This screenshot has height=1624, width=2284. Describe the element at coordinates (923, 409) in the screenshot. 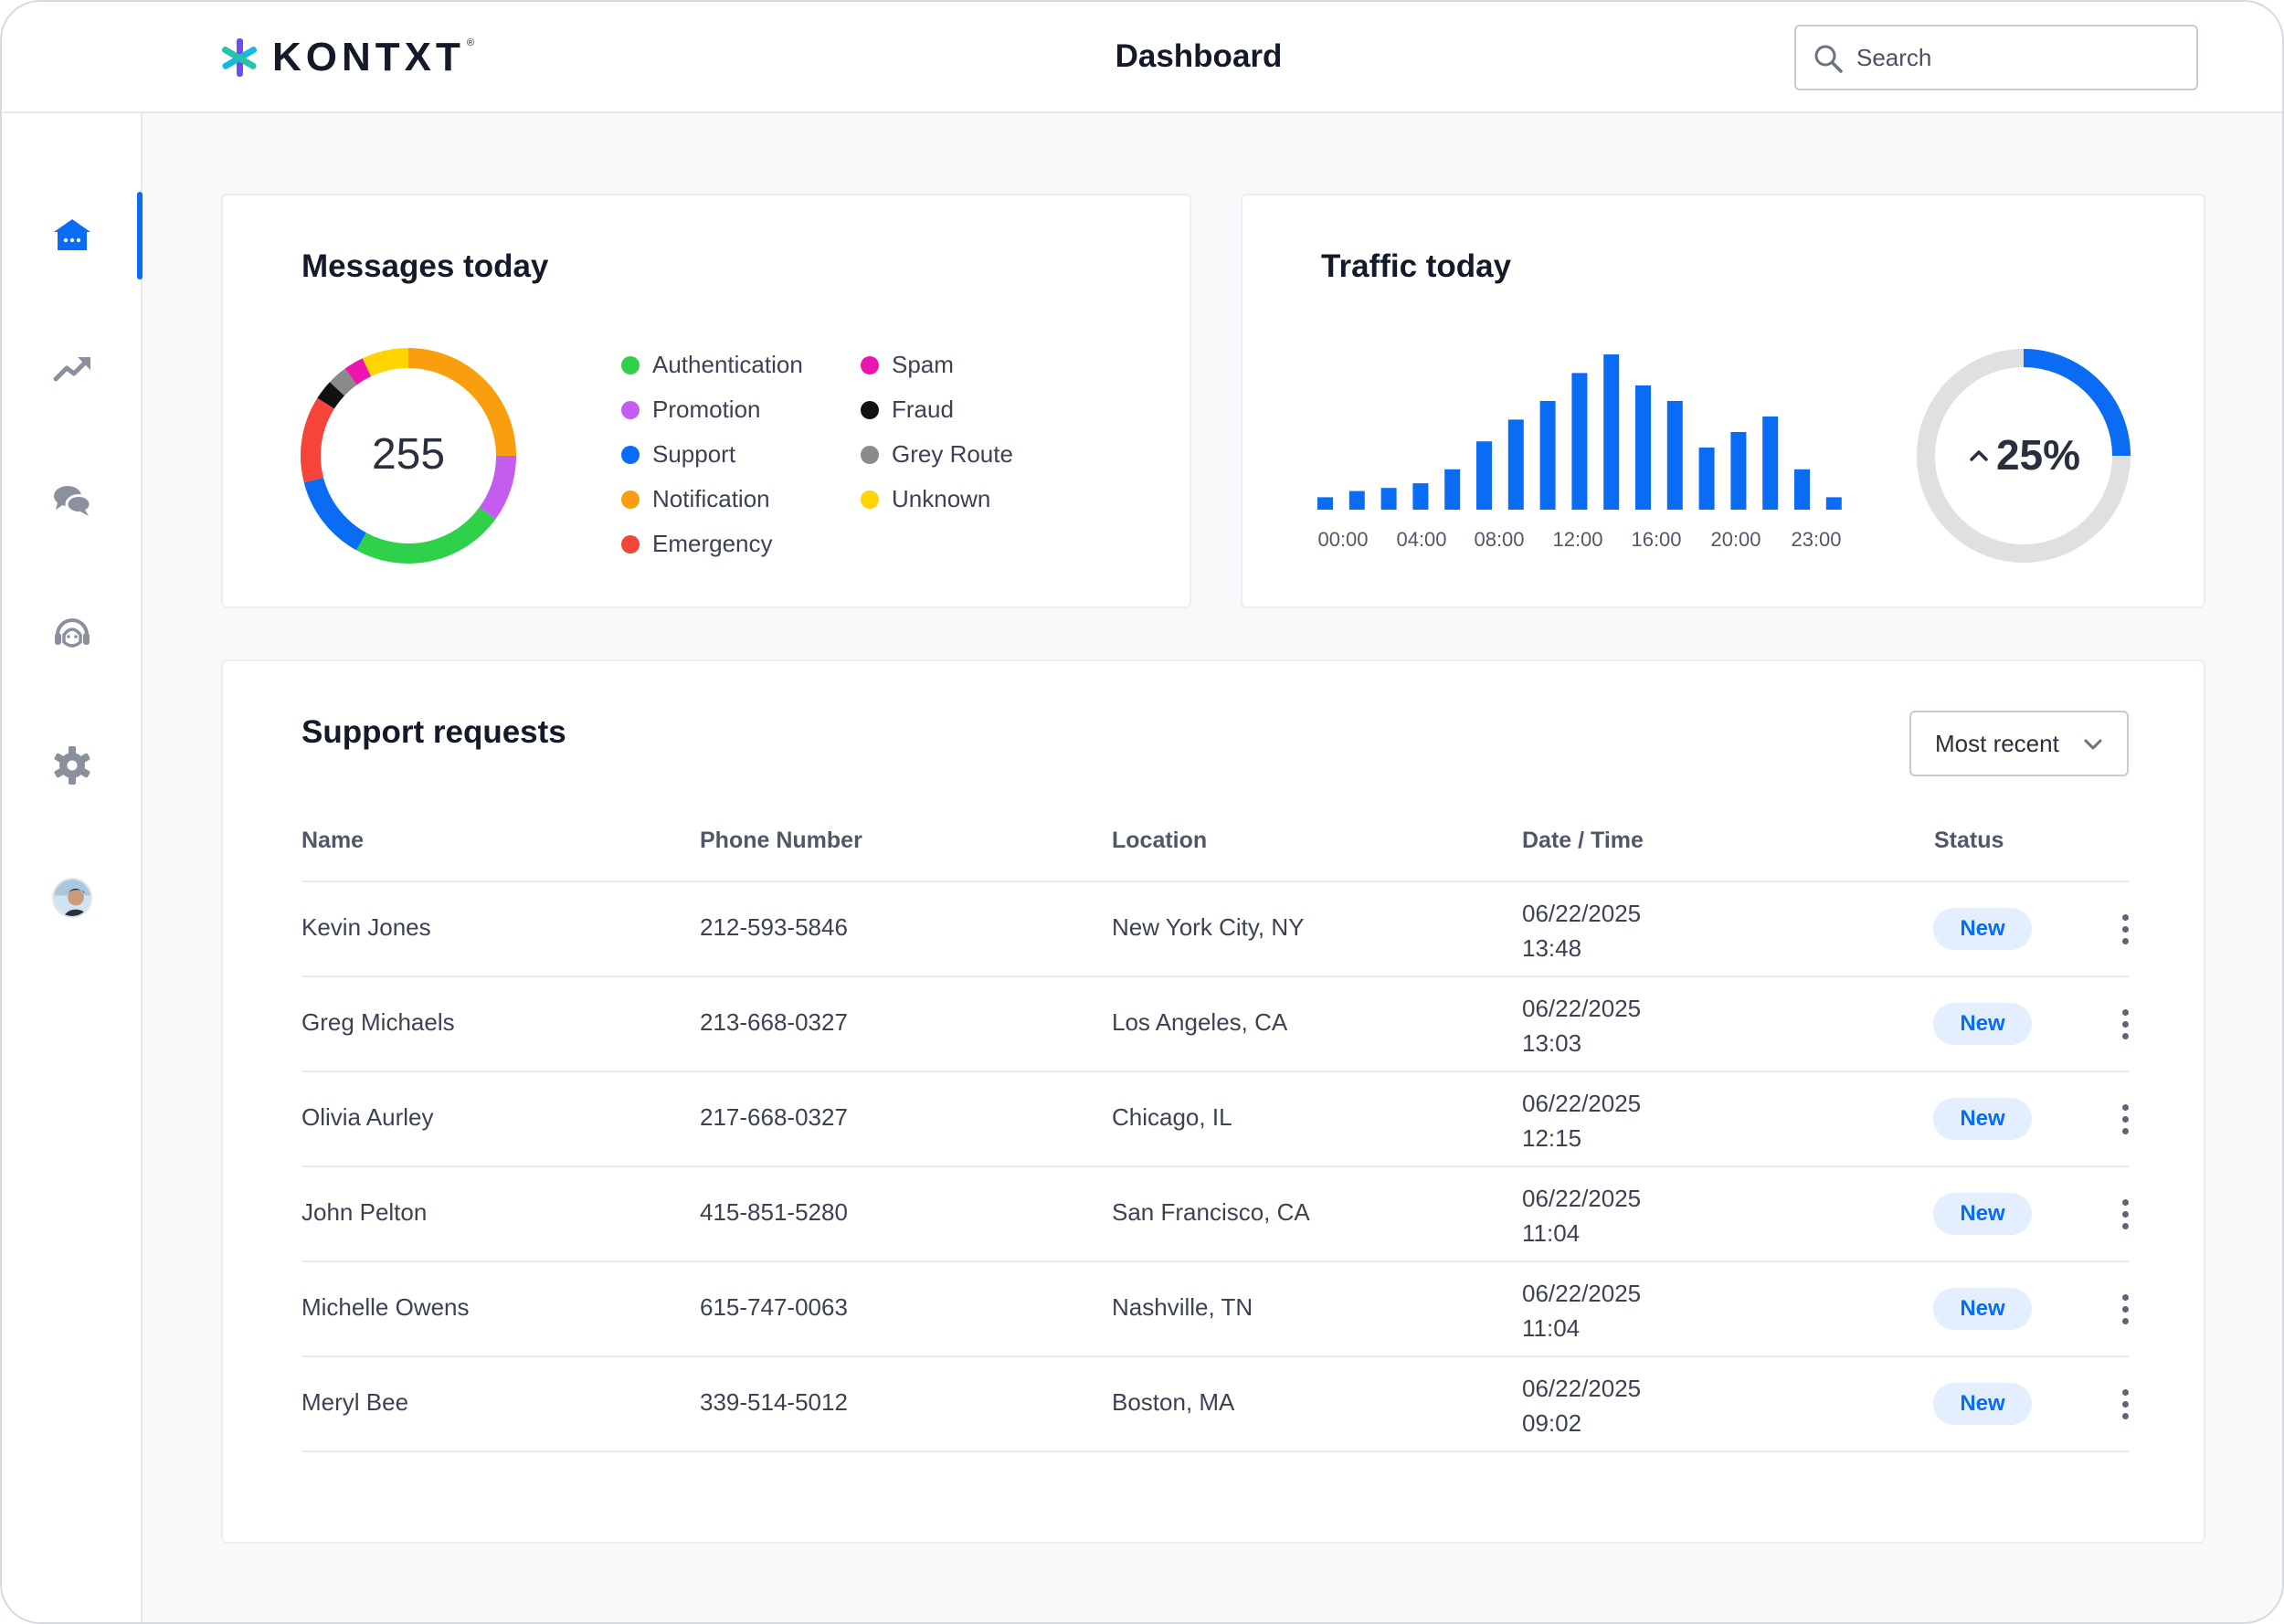

I see `legend-label: Fraud` at that location.